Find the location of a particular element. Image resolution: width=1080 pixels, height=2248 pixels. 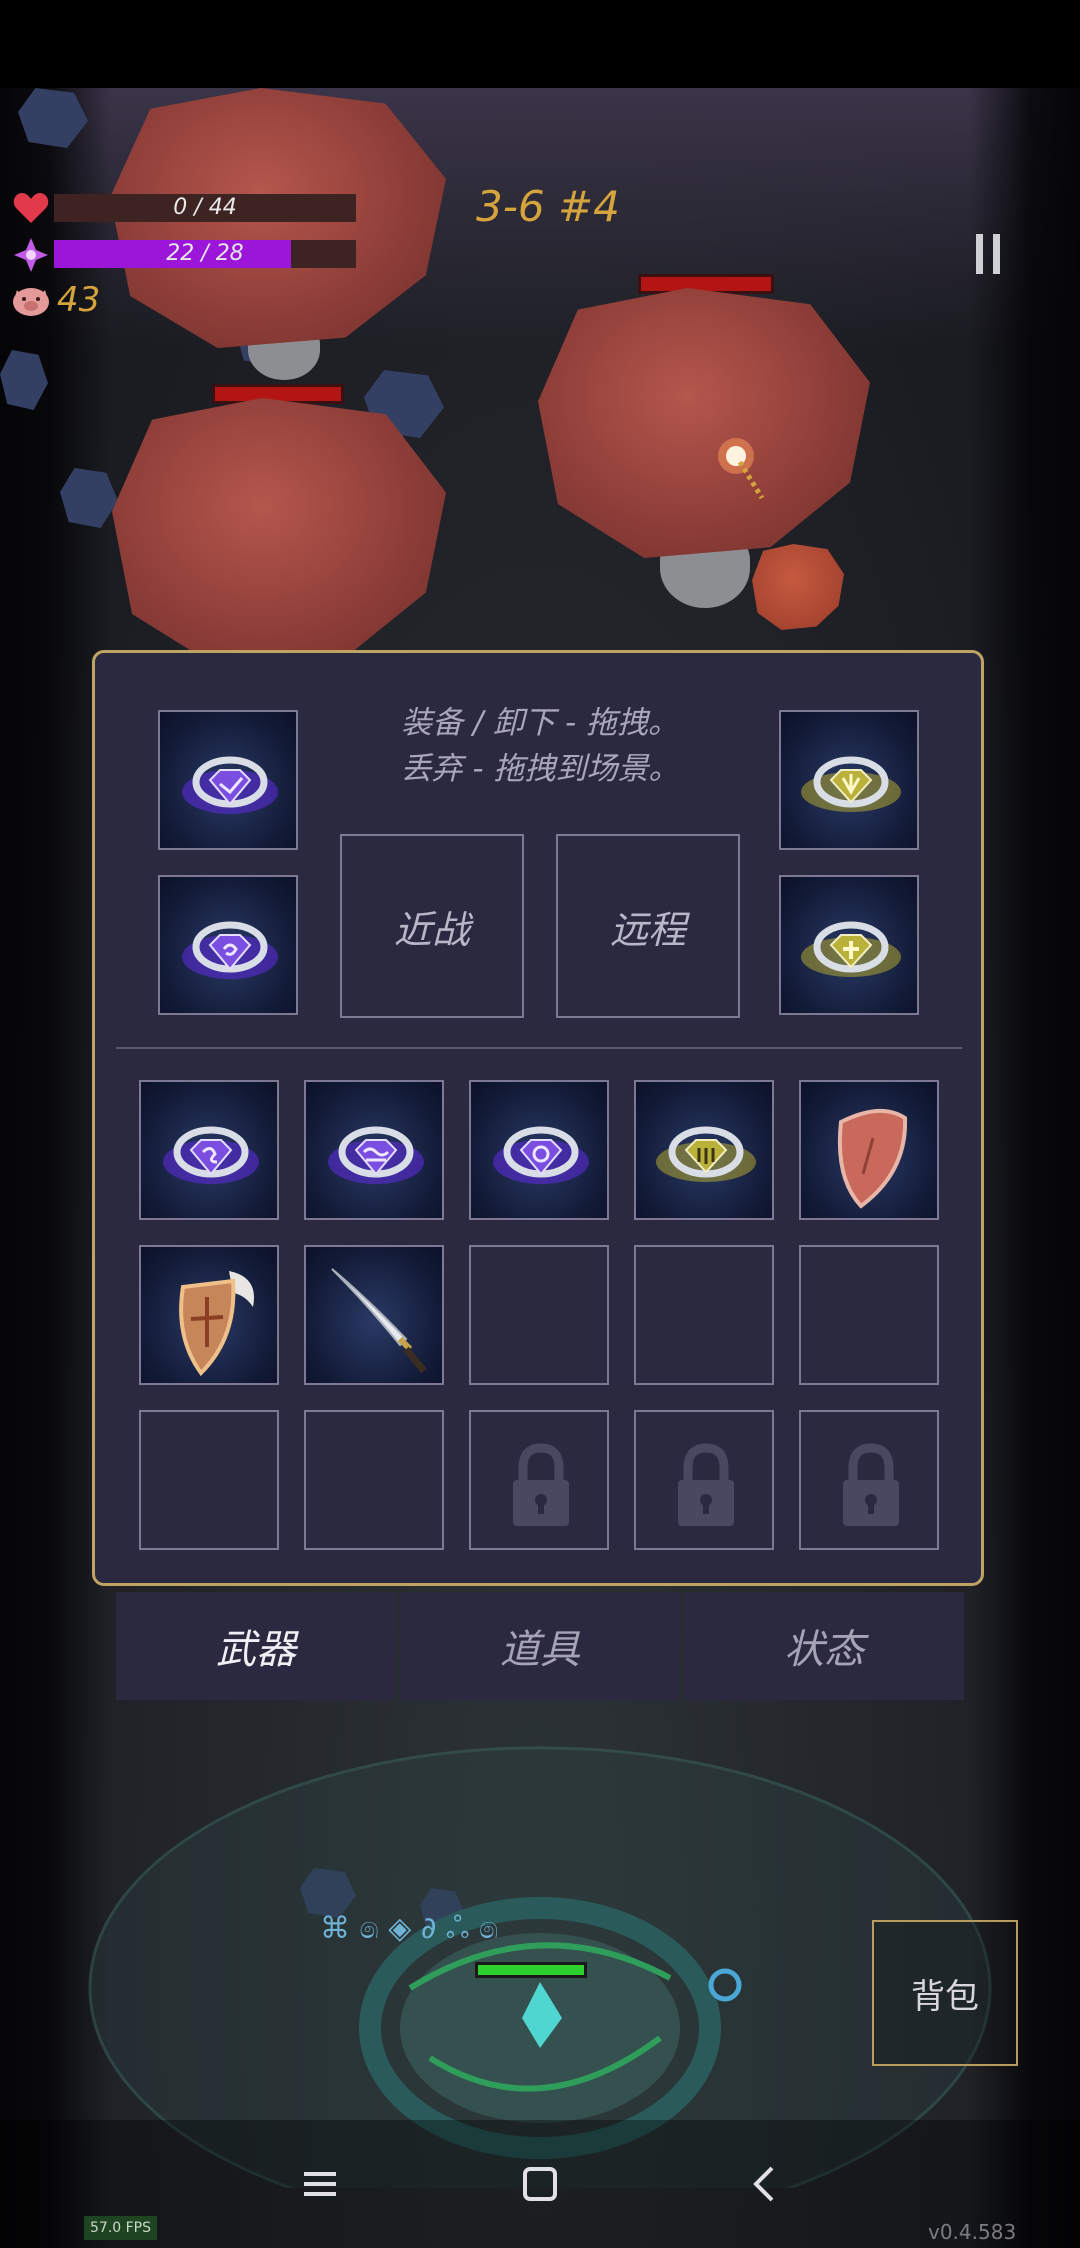

projectile-spark-icon is located at coordinates (741, 469).